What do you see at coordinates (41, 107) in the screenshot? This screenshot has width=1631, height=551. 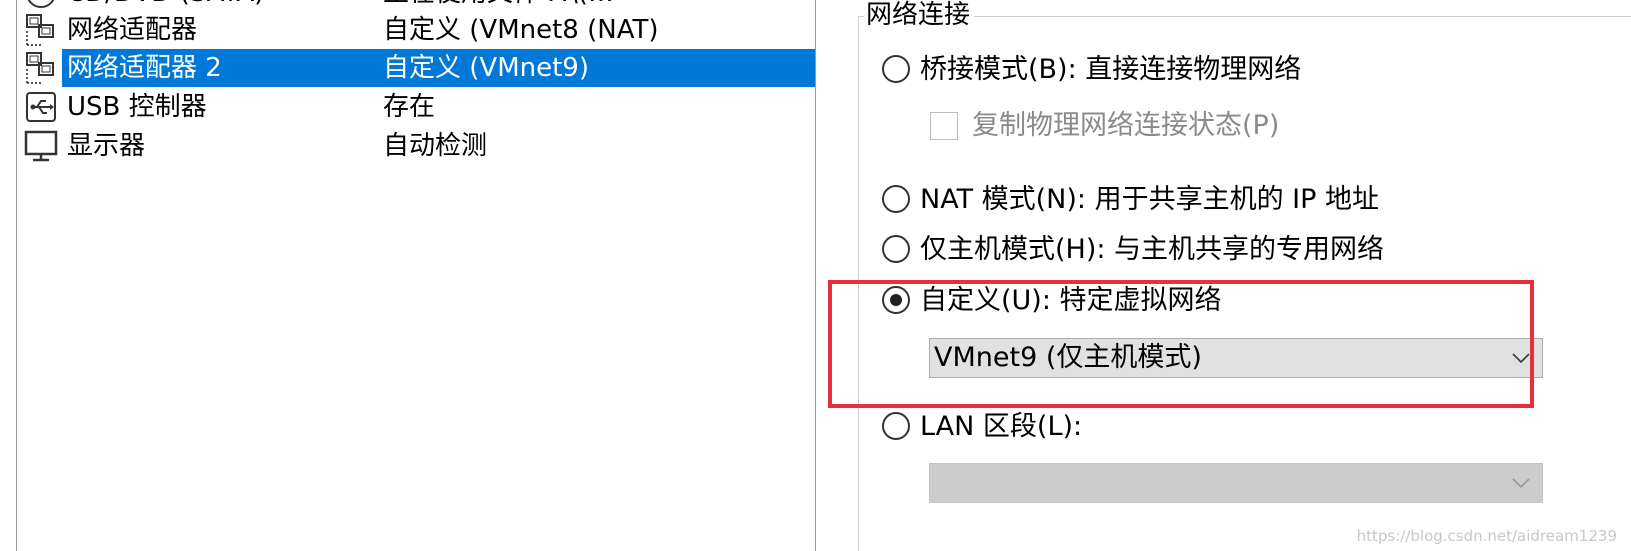 I see `usb-icon` at bounding box center [41, 107].